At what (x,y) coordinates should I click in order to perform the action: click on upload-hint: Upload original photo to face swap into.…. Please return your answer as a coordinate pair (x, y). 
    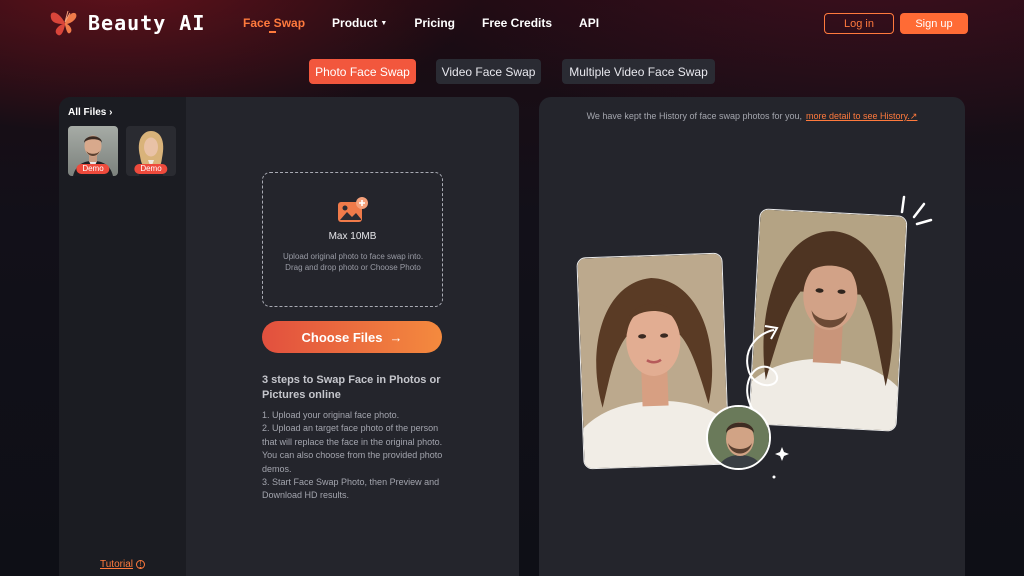
    Looking at the image, I should click on (353, 262).